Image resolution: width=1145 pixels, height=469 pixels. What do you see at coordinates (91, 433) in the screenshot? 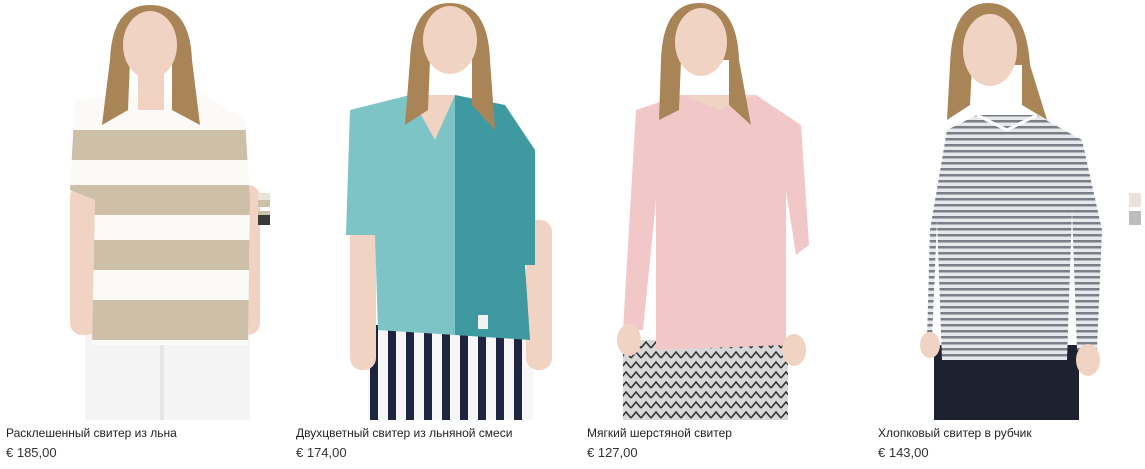
I see `product-name: Расклешенный свитер из льна` at bounding box center [91, 433].